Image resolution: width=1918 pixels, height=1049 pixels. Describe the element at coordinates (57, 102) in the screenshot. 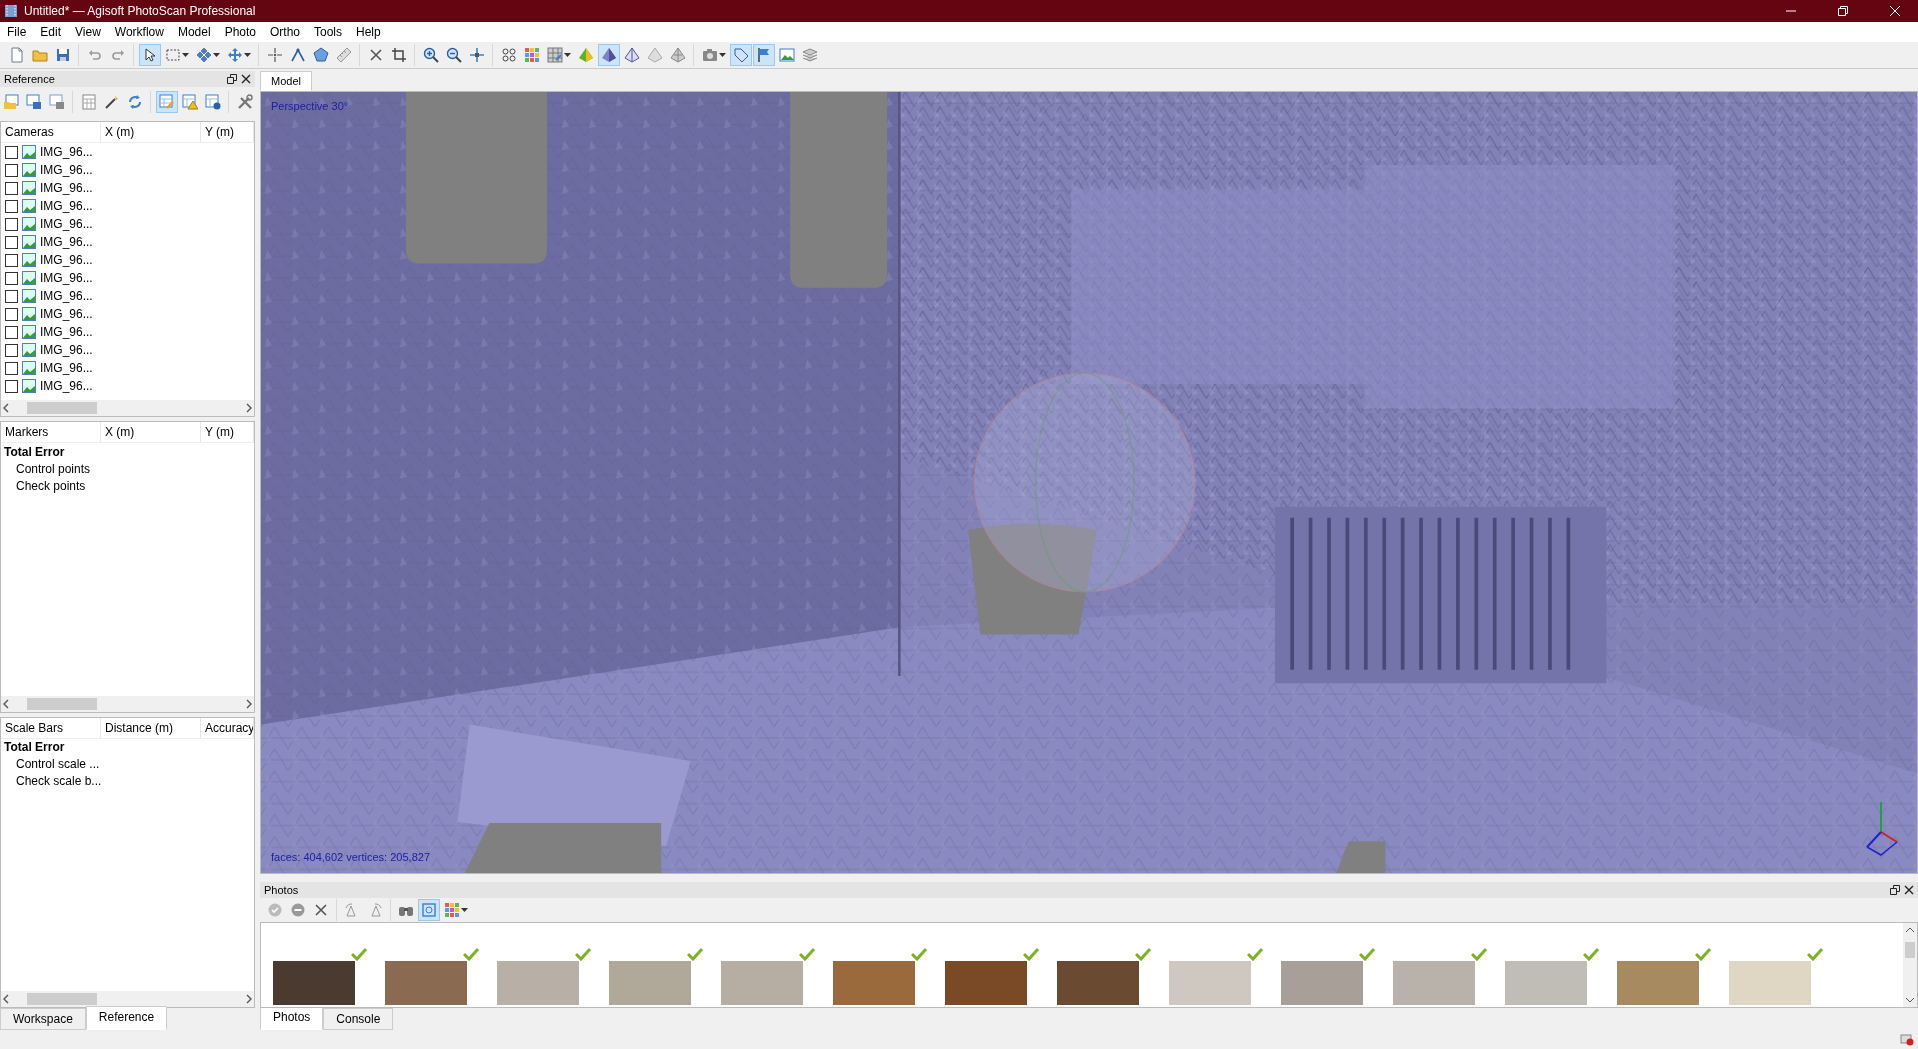

I see `table-disk-icon` at that location.